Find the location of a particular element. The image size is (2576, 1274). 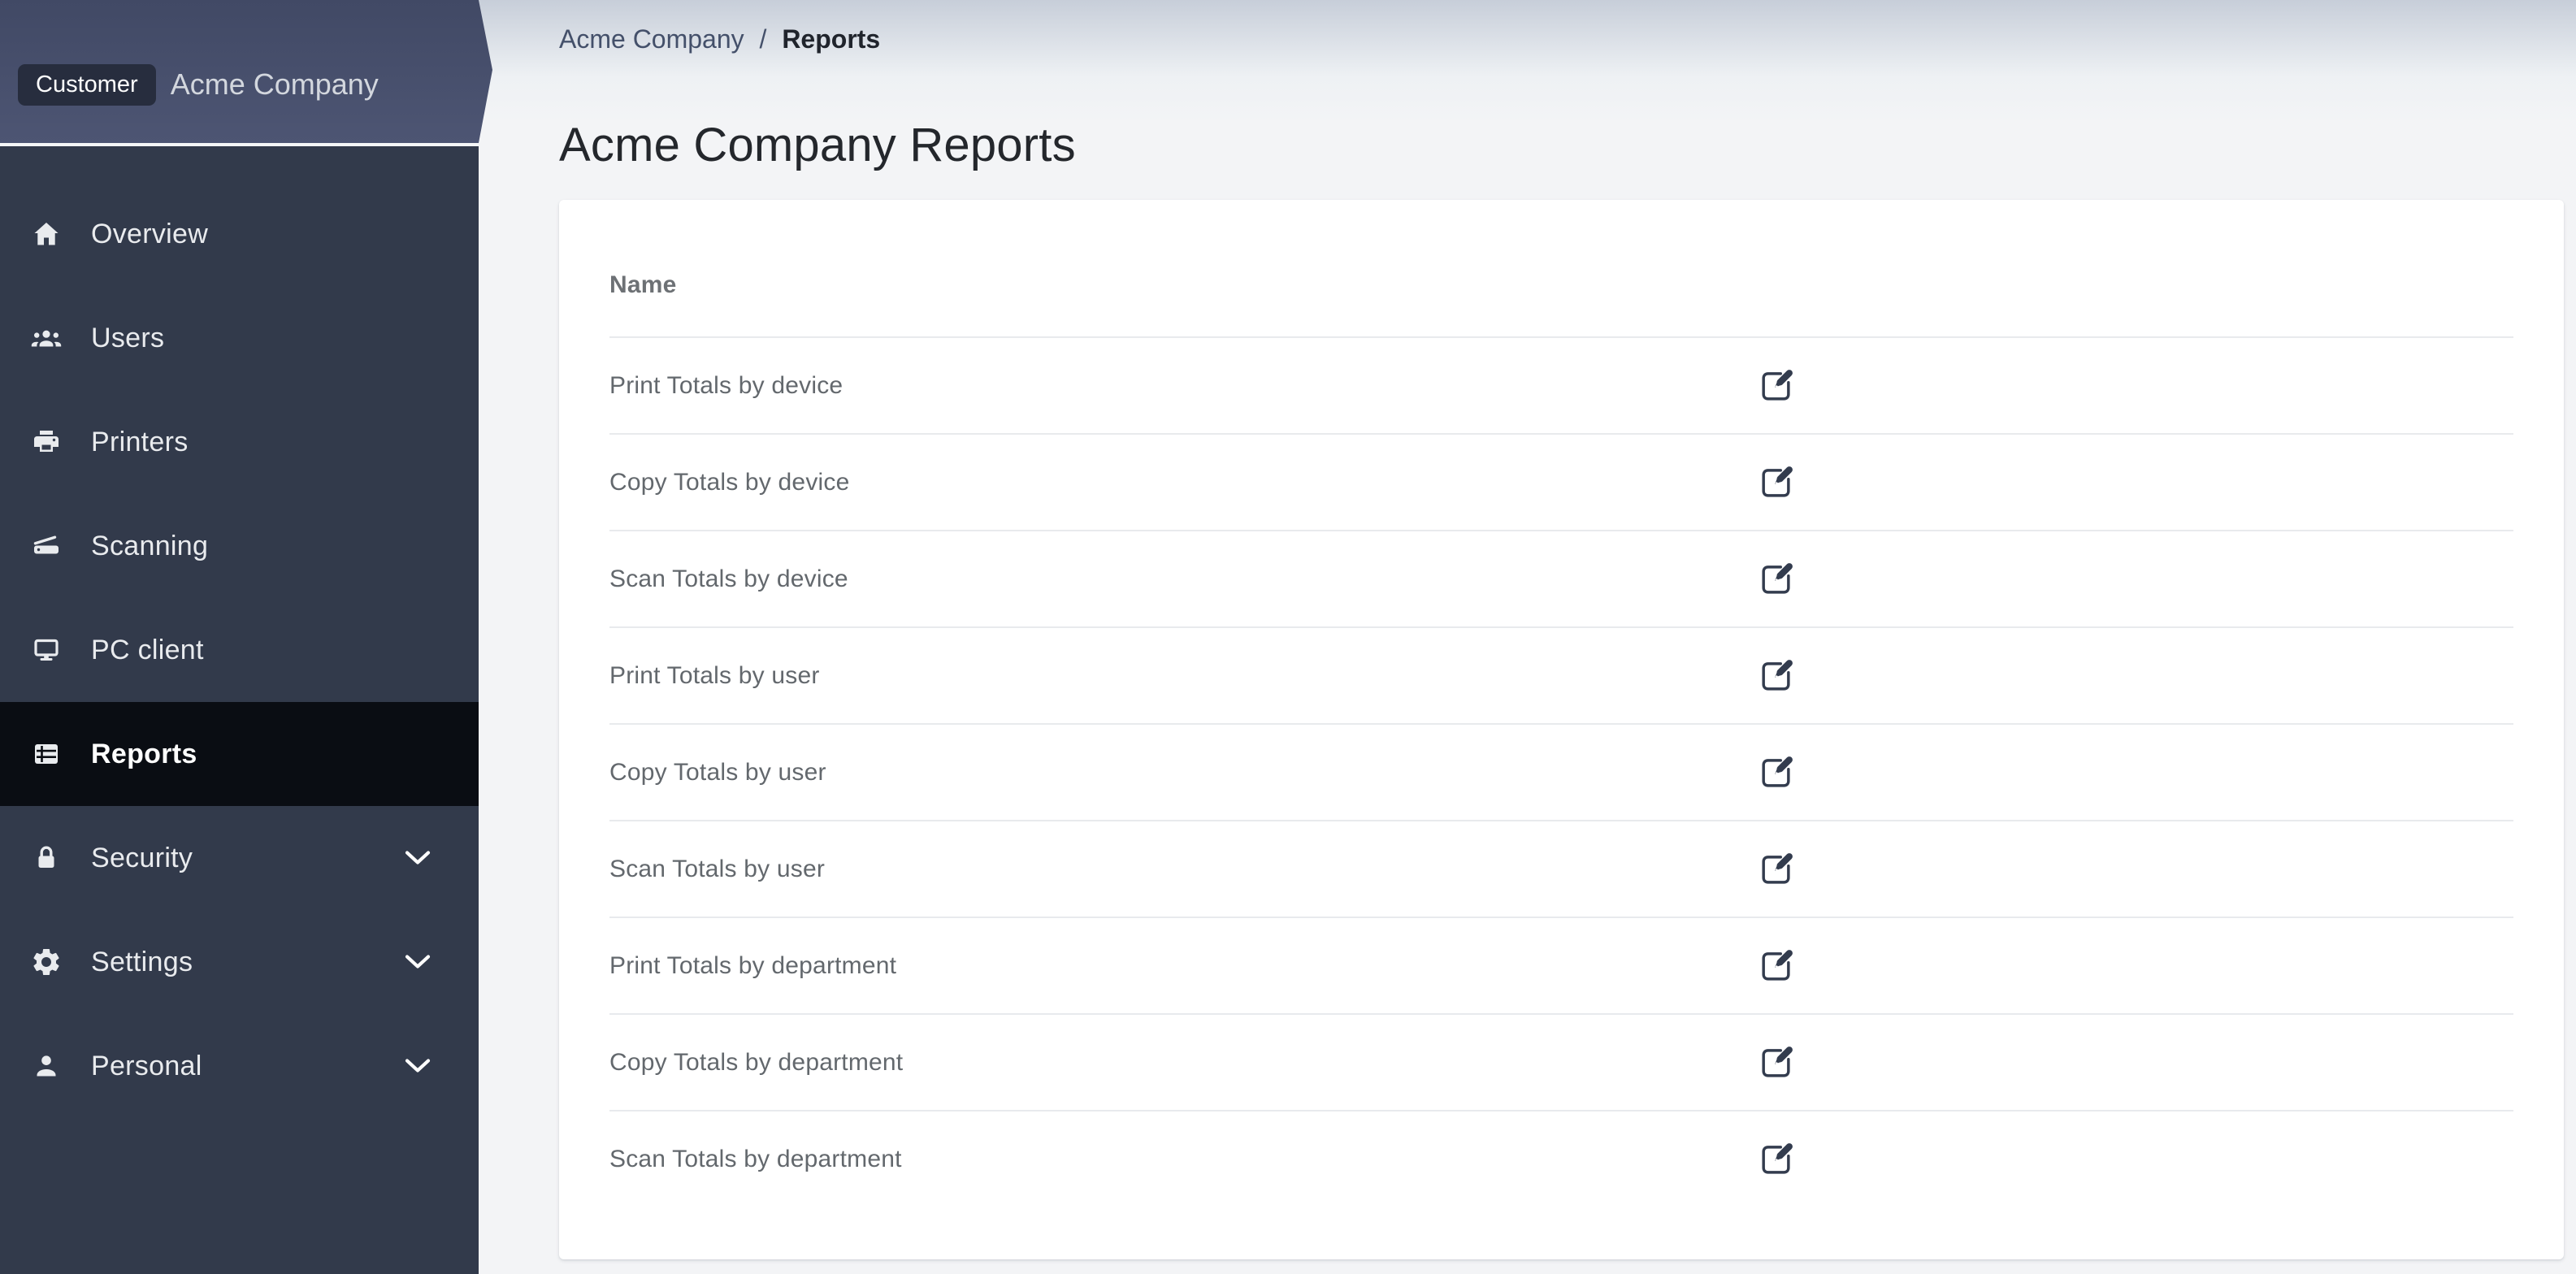

sidebar-item-pc-client: PC client is located at coordinates (239, 650).